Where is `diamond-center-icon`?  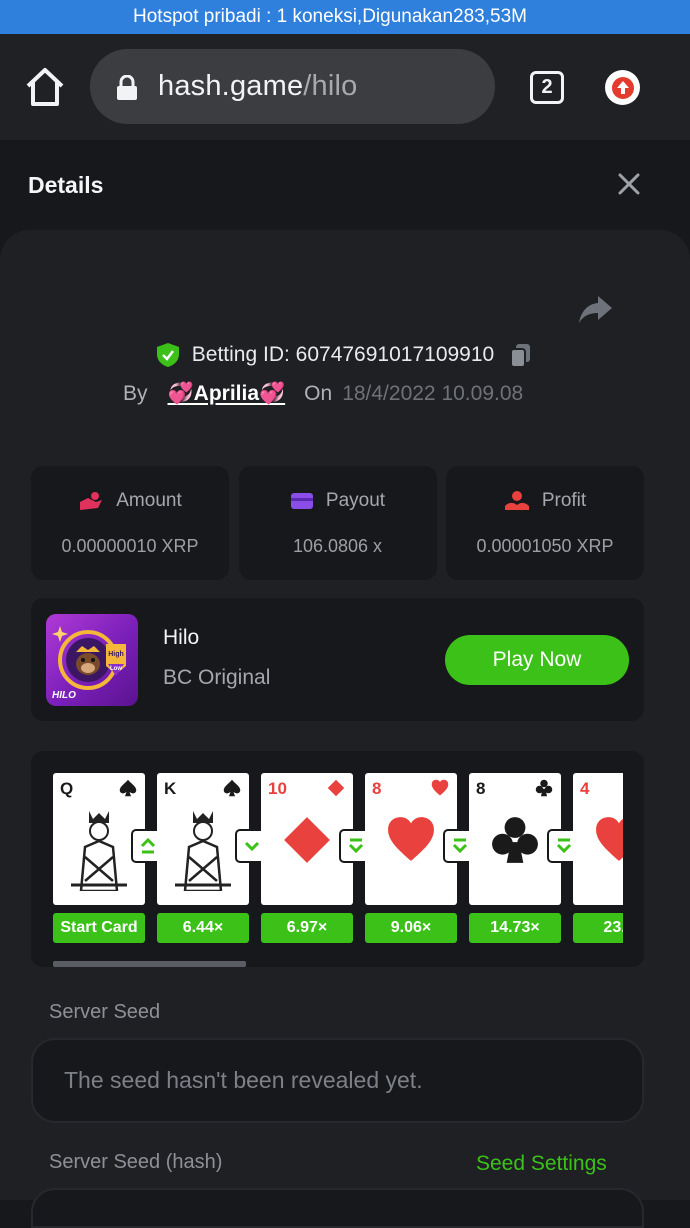
diamond-center-icon is located at coordinates (307, 840).